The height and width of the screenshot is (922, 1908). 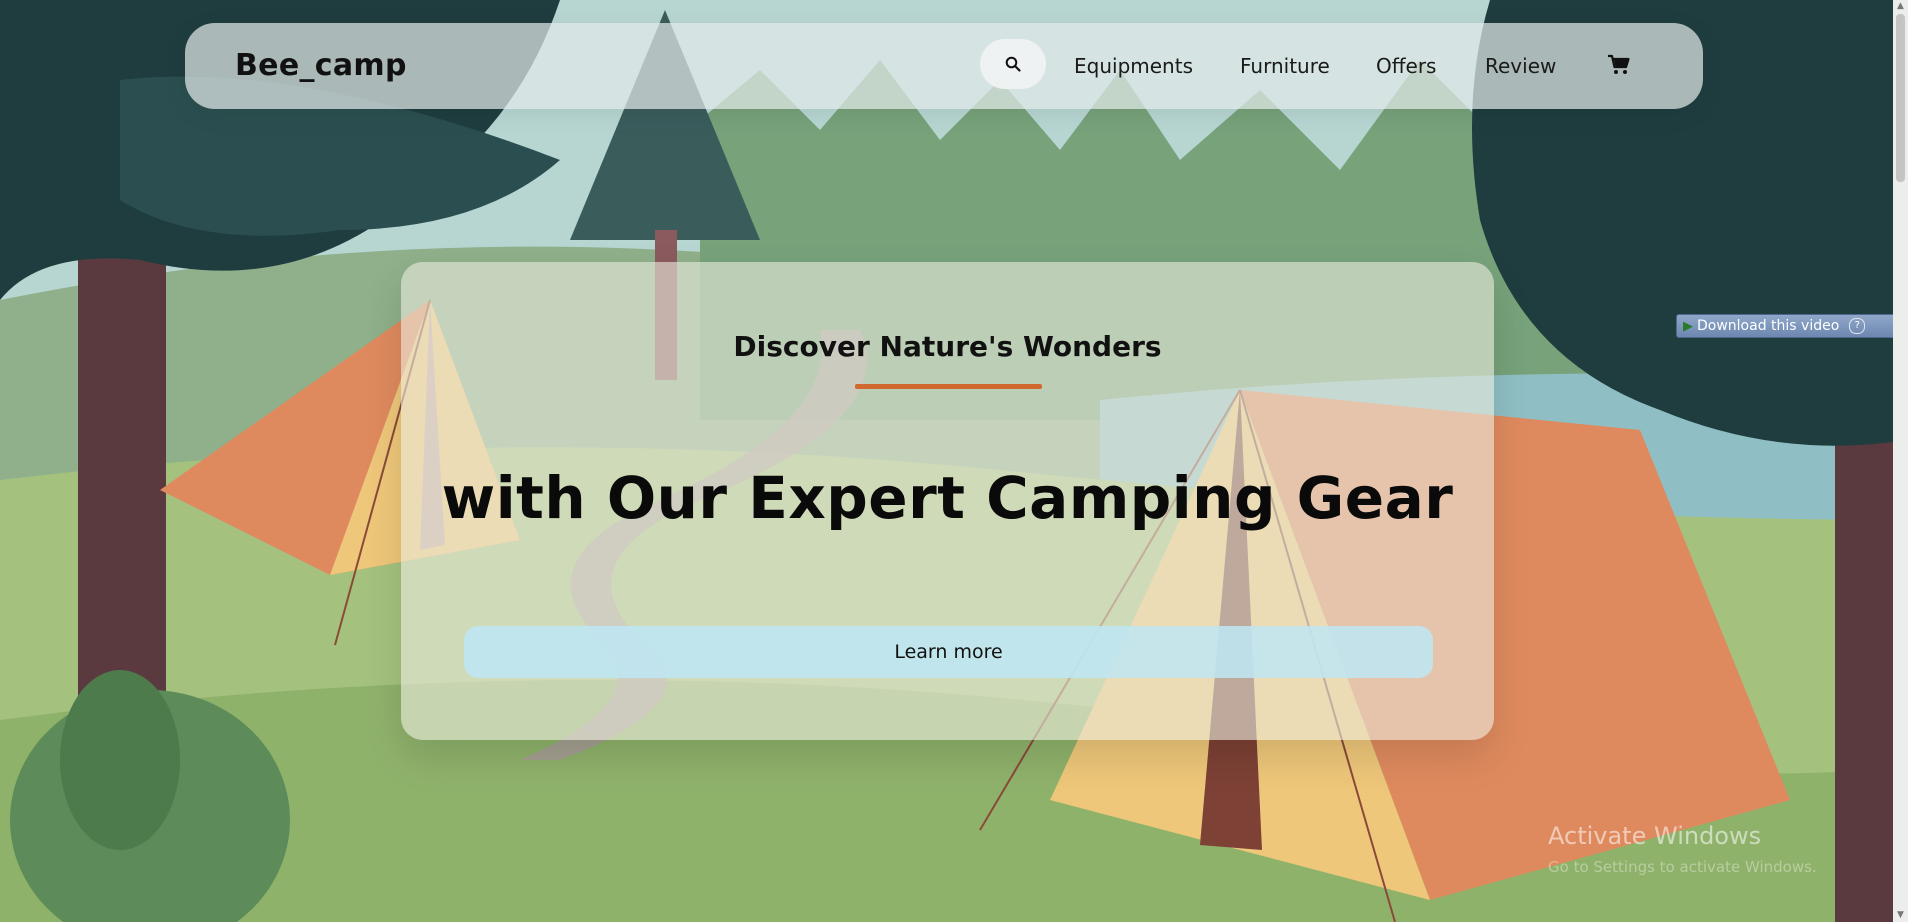 What do you see at coordinates (948, 386) in the screenshot?
I see `subtitle-underline` at bounding box center [948, 386].